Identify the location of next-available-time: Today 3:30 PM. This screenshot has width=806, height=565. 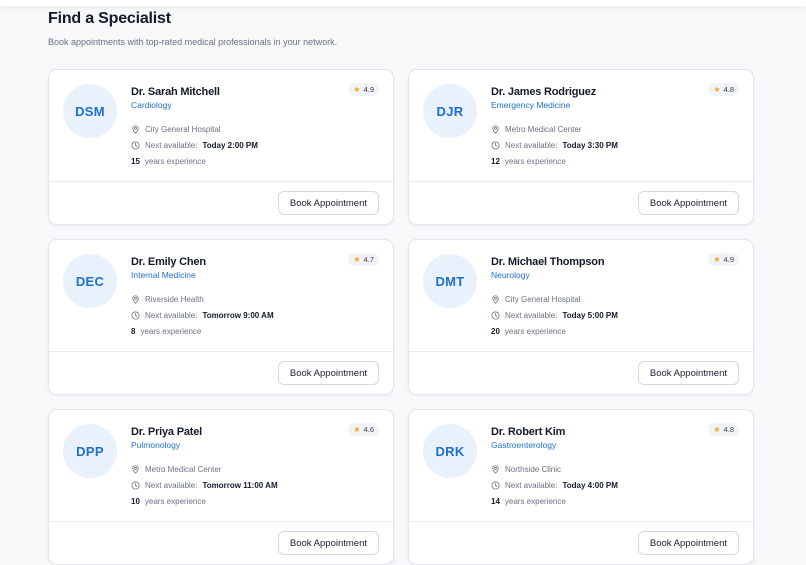
(590, 145).